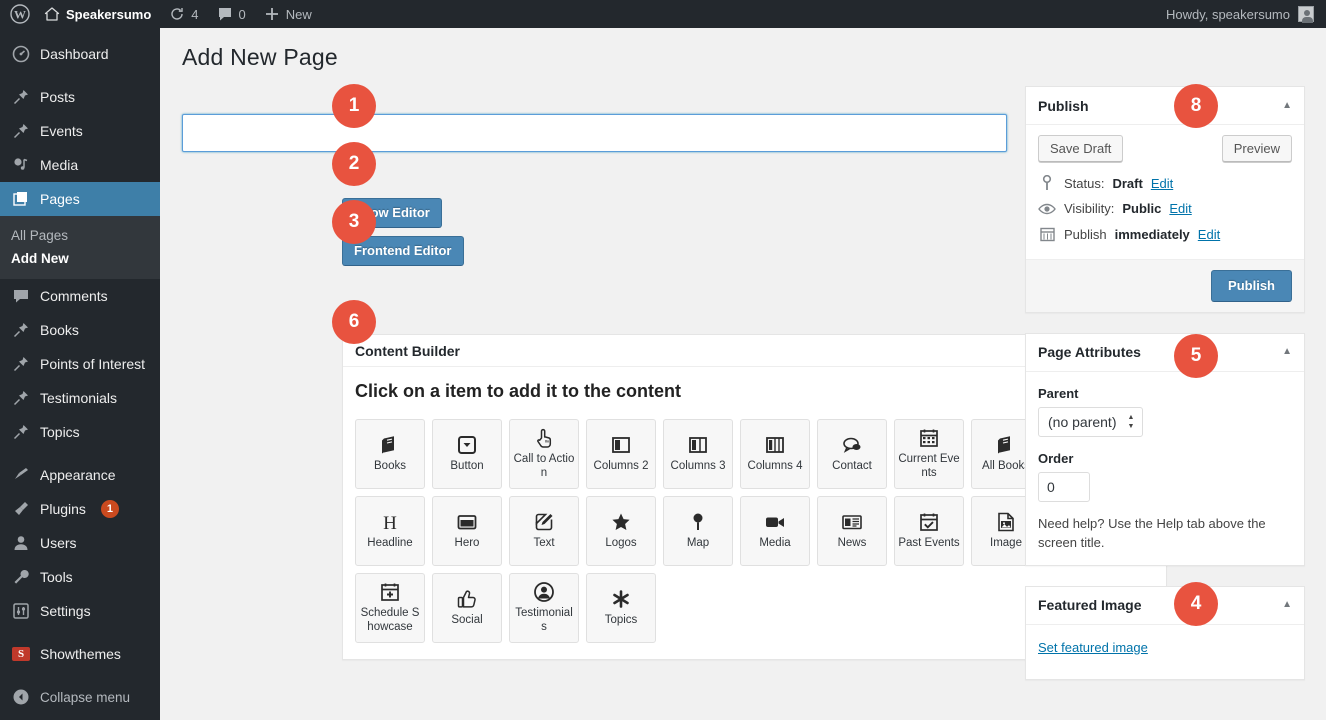 The width and height of the screenshot is (1326, 720). What do you see at coordinates (80, 258) in the screenshot?
I see `sidebar-item-add-new: Add New` at bounding box center [80, 258].